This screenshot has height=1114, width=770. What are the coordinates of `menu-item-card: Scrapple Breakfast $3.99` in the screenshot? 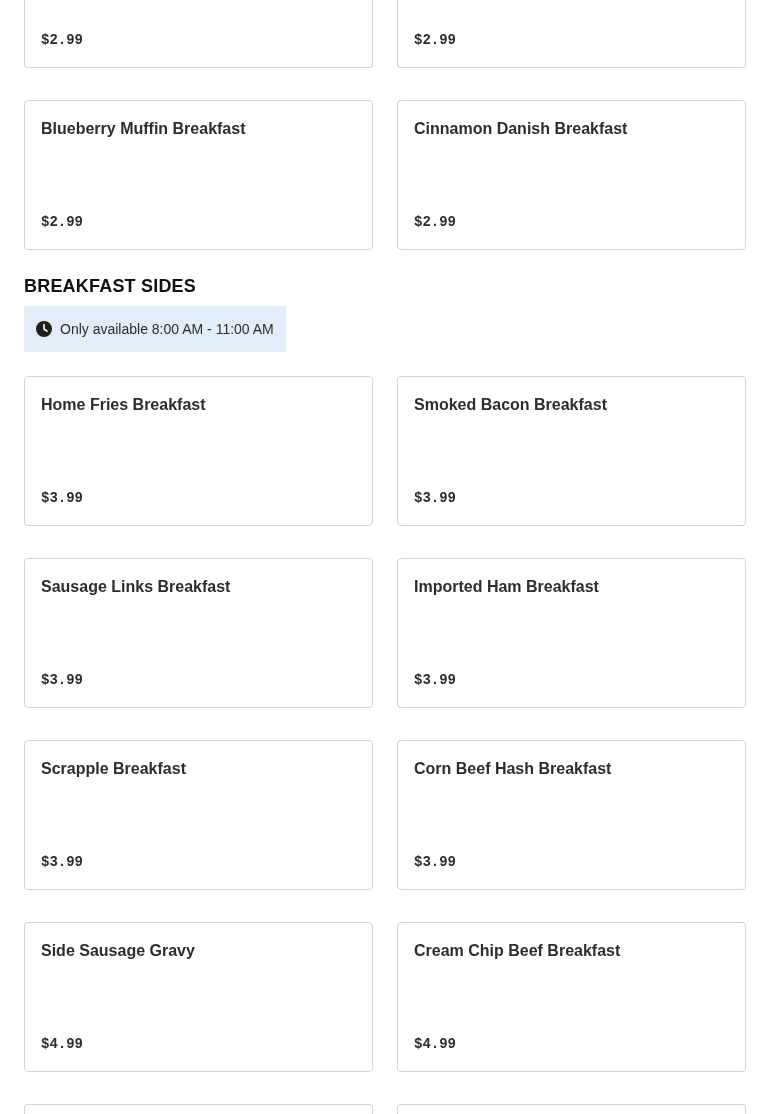 It's located at (198, 815).